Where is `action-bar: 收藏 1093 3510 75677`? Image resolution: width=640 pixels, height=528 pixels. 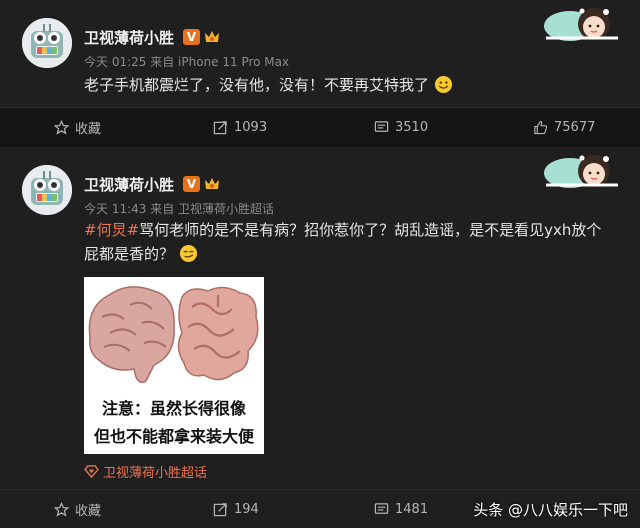
action-bar: 收藏 1093 3510 75677 is located at coordinates (320, 126).